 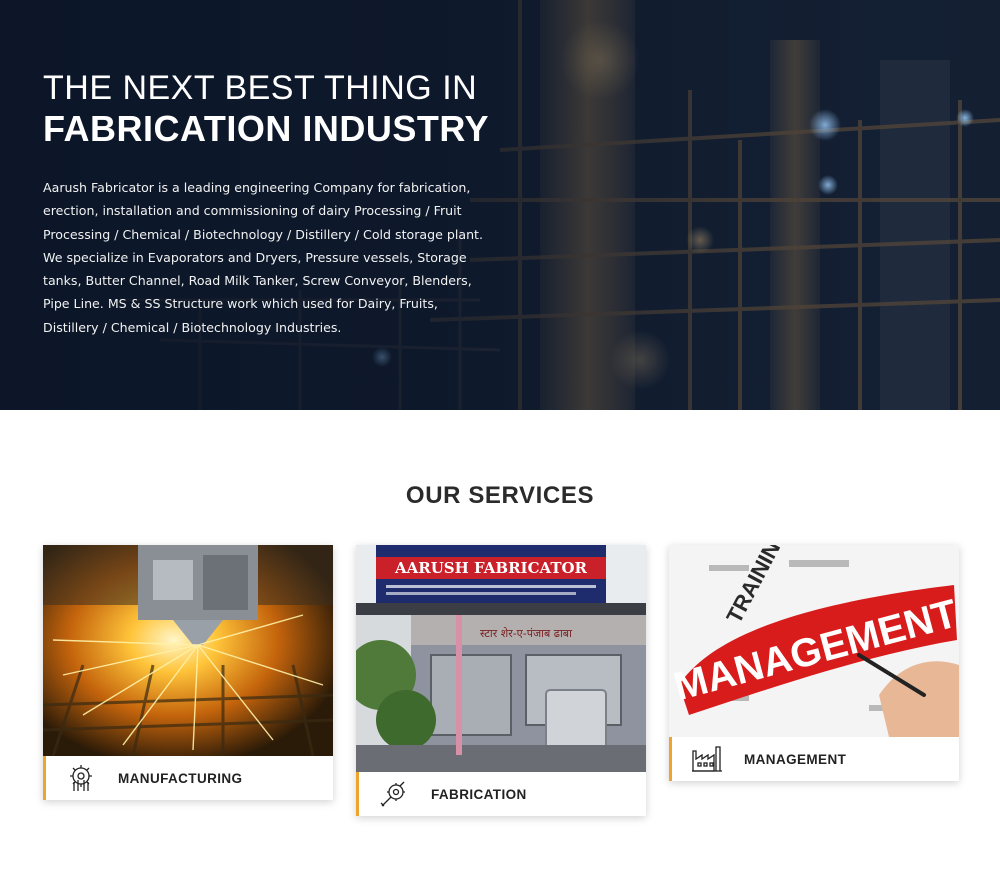 What do you see at coordinates (260, 88) in the screenshot?
I see `hero-heading-line1: THE NEXT BEST THING IN` at bounding box center [260, 88].